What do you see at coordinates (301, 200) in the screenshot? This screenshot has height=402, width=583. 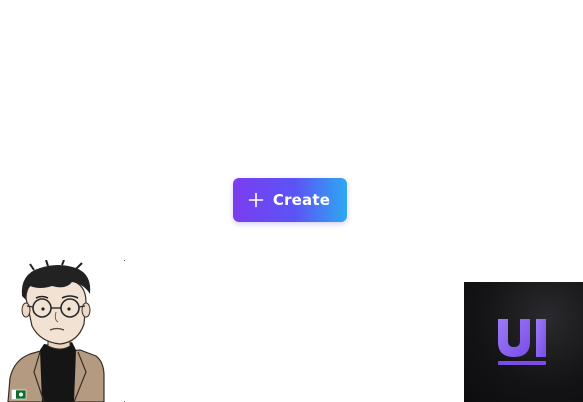 I see `create-button-label: Create` at bounding box center [301, 200].